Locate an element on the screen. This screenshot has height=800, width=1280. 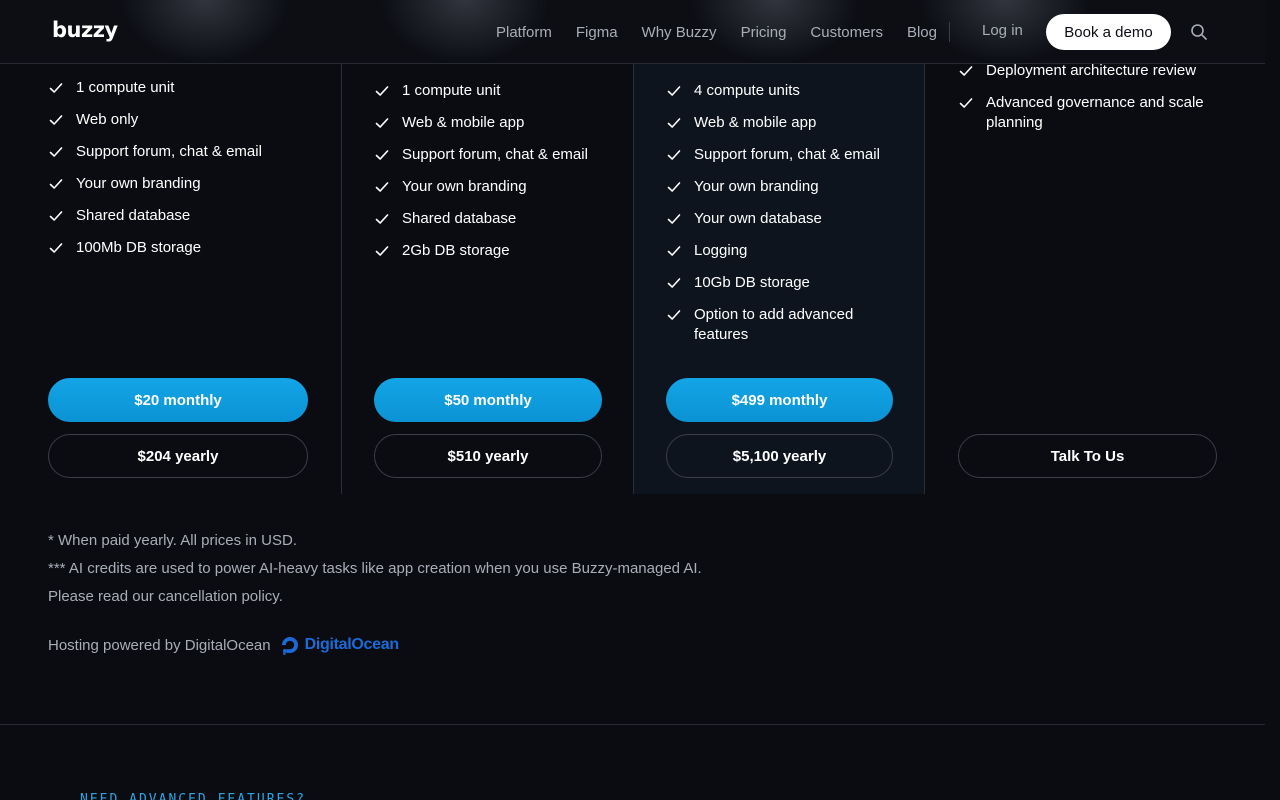
plan-2-yearly-button: $510 yearly is located at coordinates (488, 456).